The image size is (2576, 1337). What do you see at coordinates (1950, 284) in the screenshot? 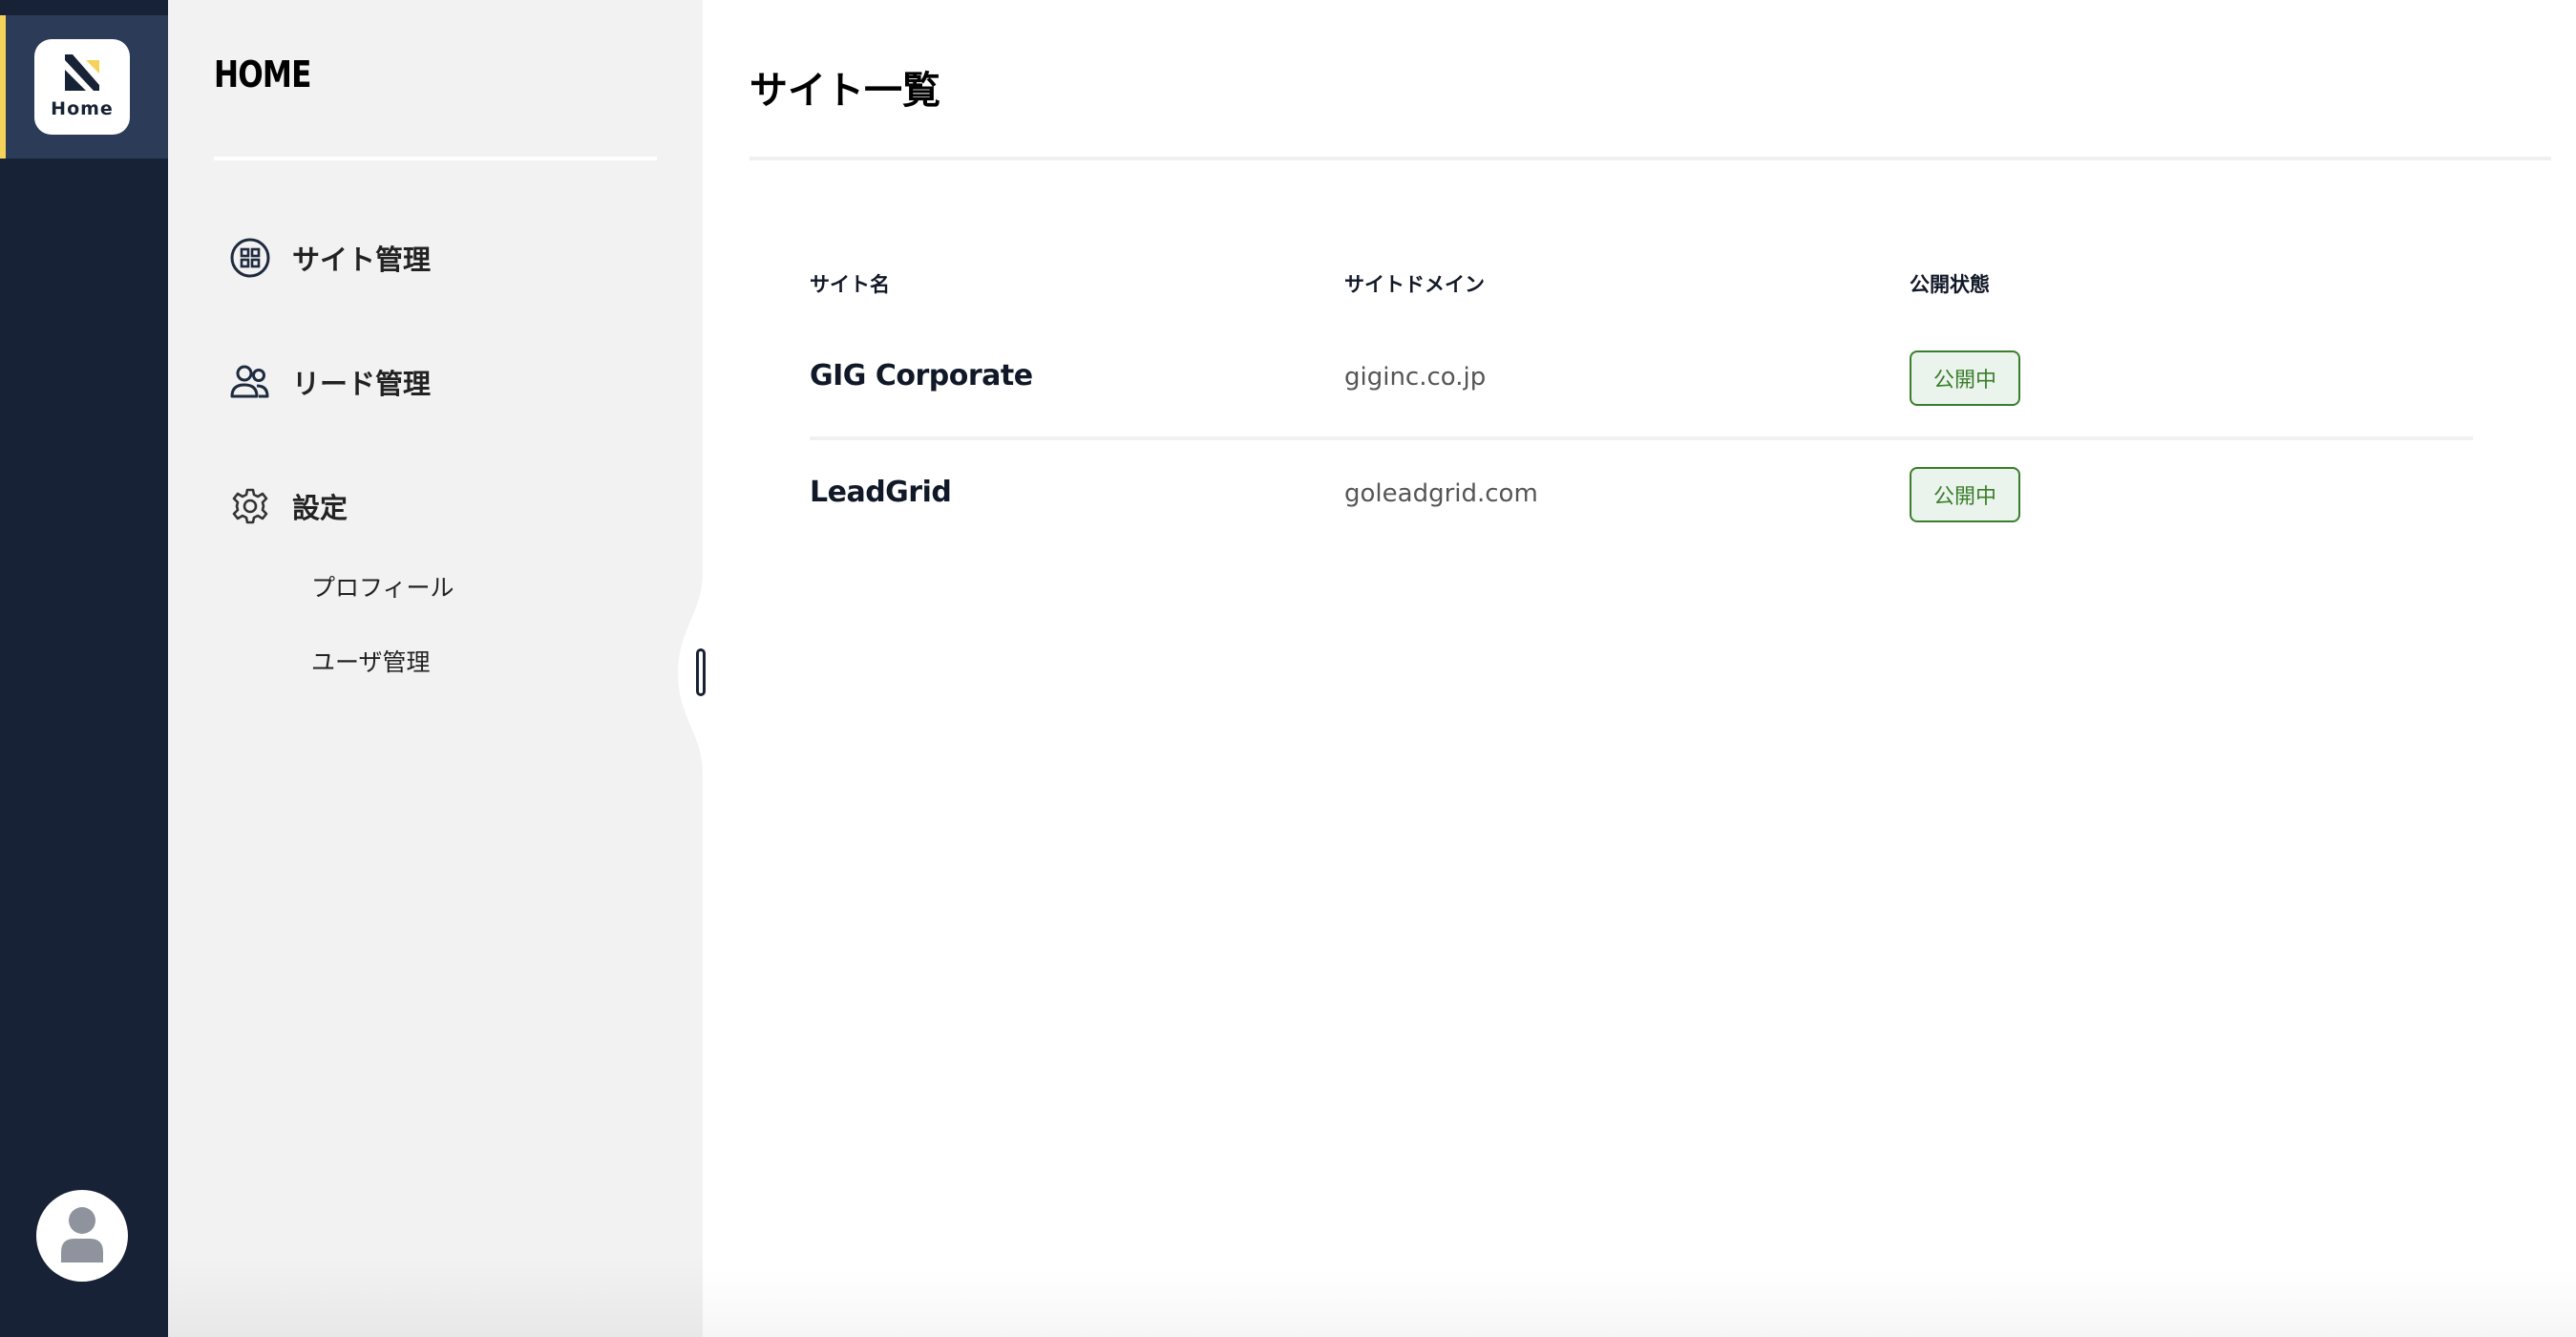
I see `column-header-status: 公開状態` at bounding box center [1950, 284].